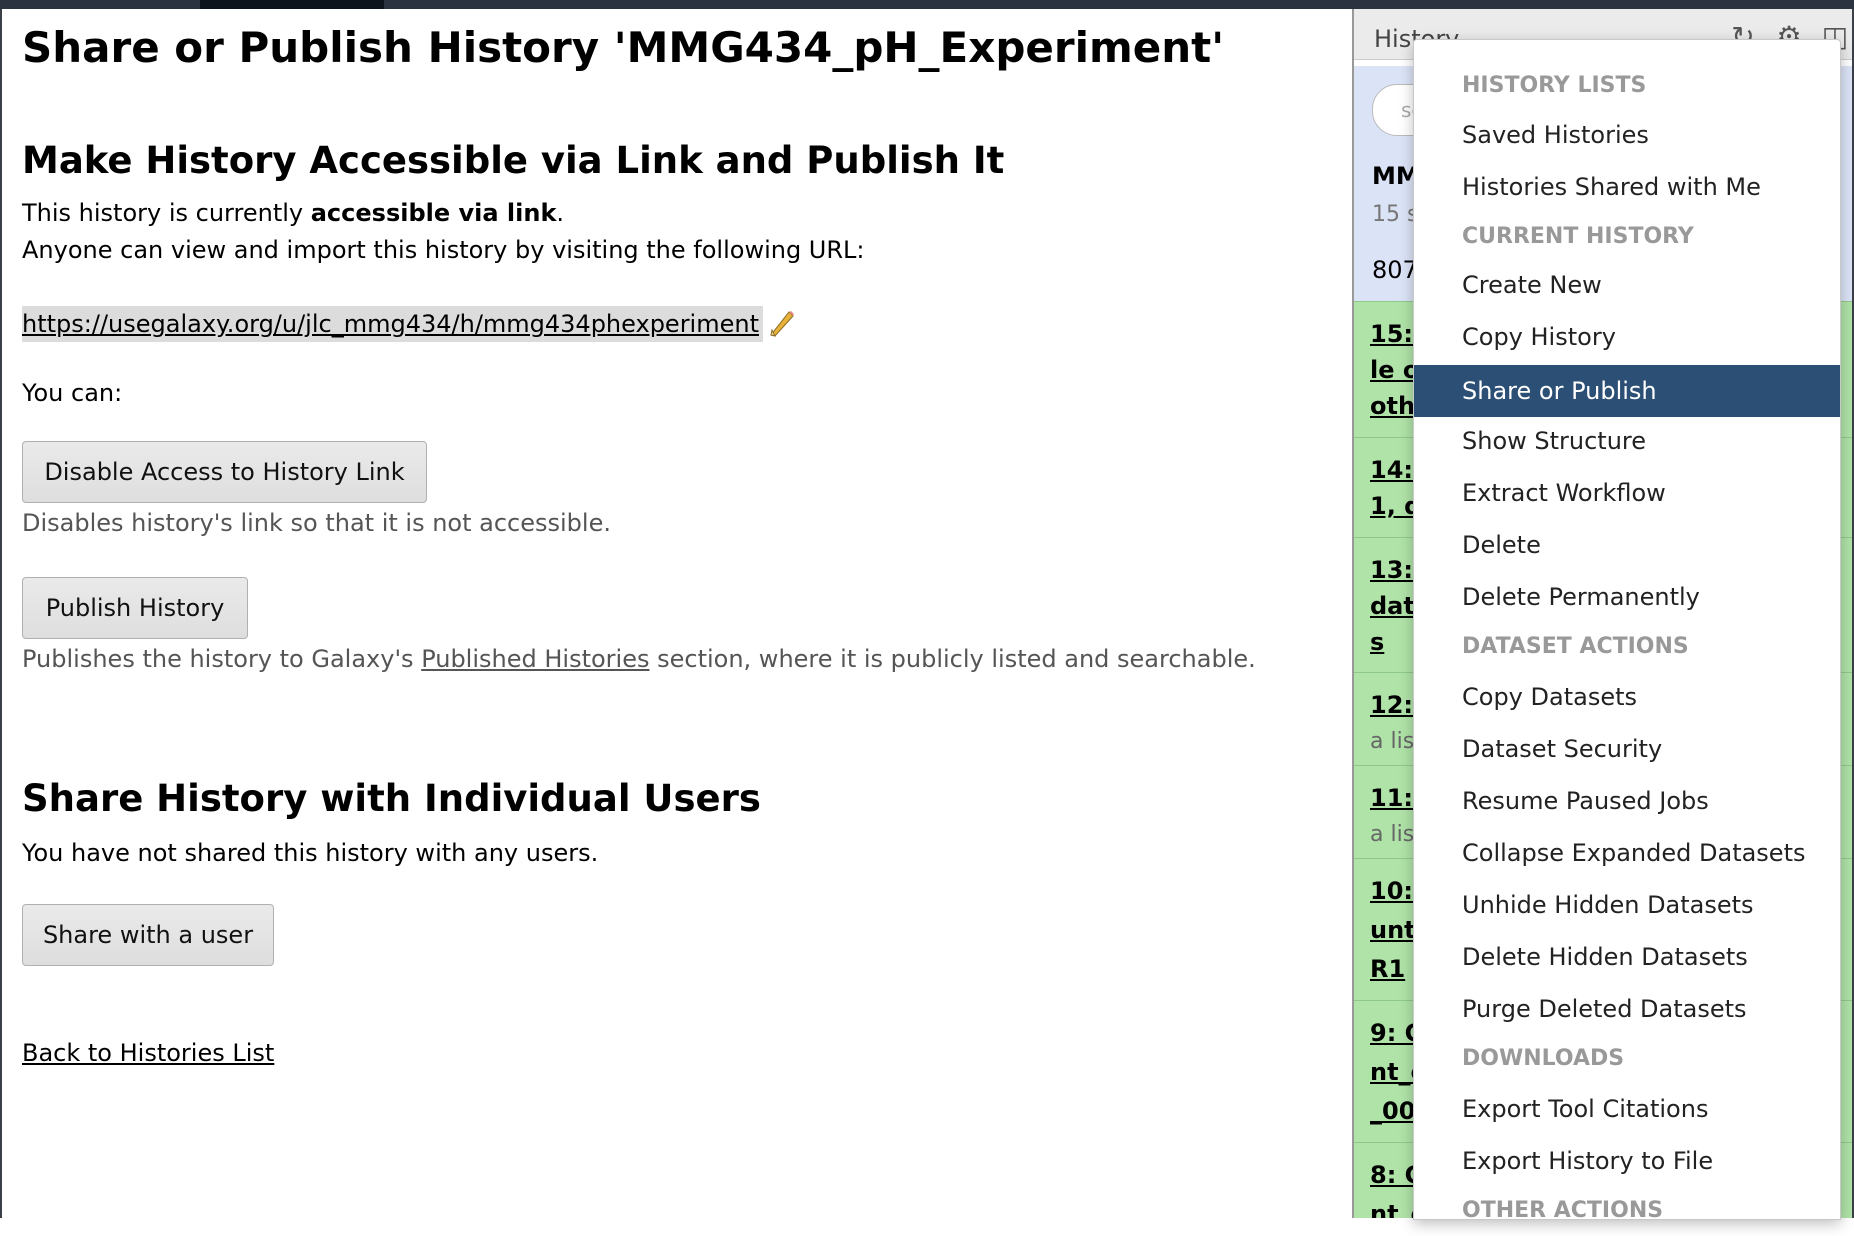  Describe the element at coordinates (72, 393) in the screenshot. I see `you-can-label: You can:` at that location.